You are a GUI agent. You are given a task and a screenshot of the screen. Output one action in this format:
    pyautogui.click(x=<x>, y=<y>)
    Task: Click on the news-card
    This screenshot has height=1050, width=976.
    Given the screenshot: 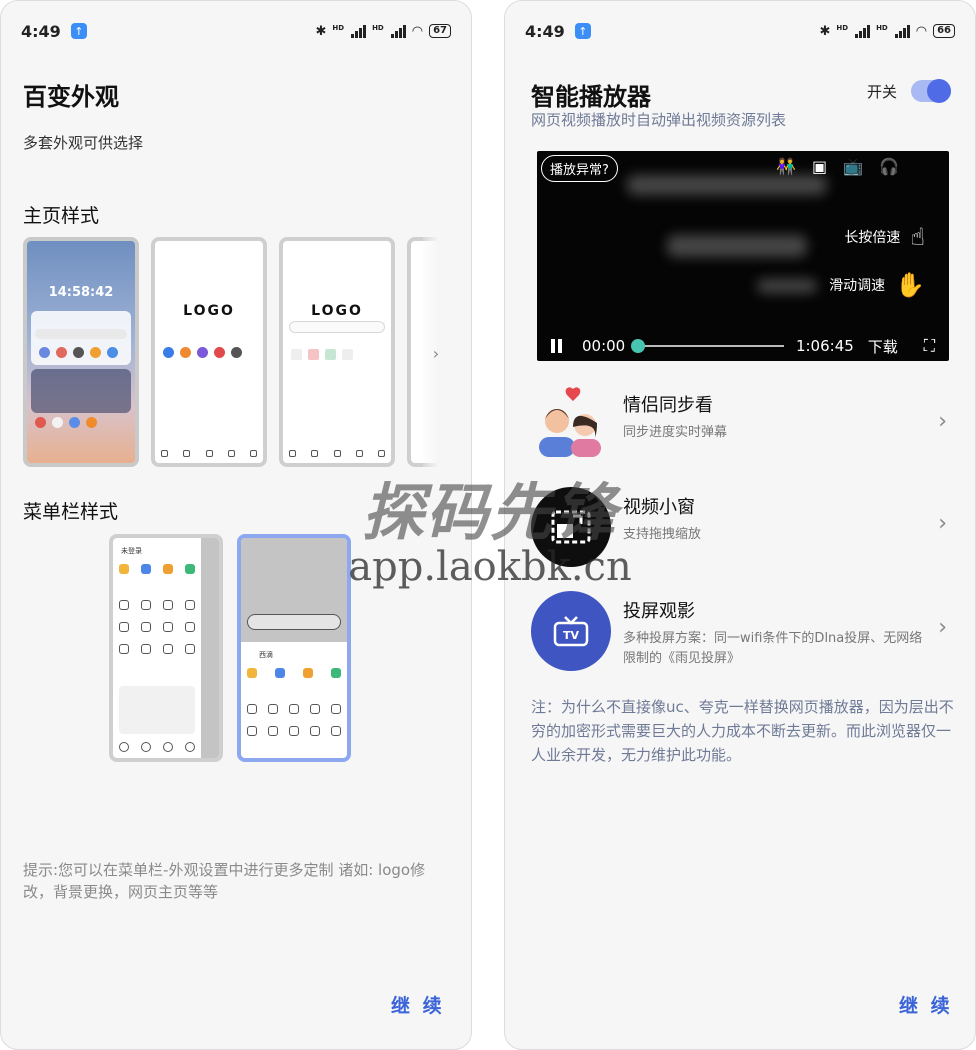 What is the action you would take?
    pyautogui.click(x=81, y=391)
    